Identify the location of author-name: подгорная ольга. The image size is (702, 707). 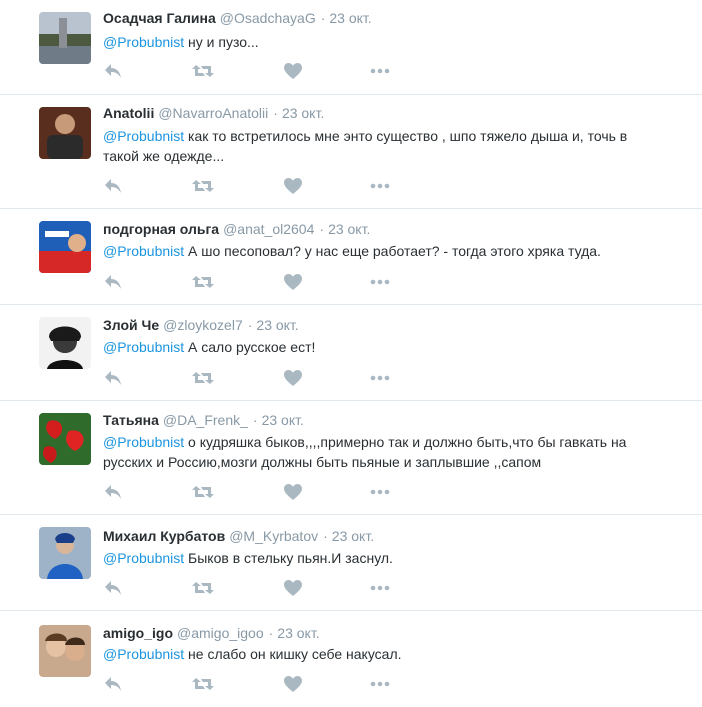
(161, 229).